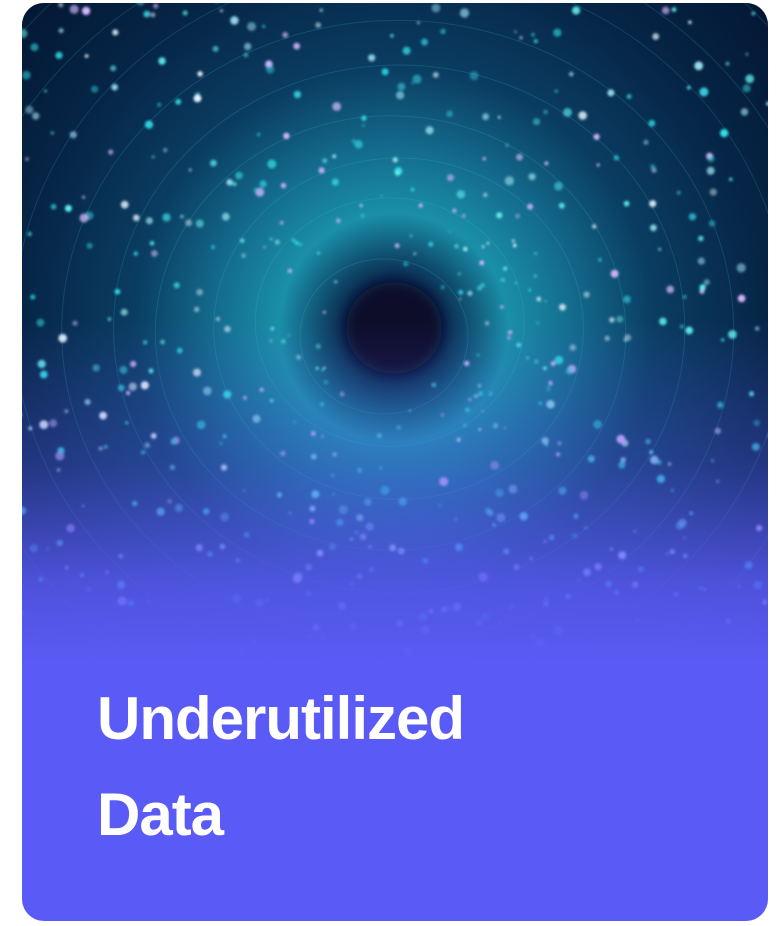 The height and width of the screenshot is (926, 782). What do you see at coordinates (281, 767) in the screenshot?
I see `card-title: Underutilized Data` at bounding box center [281, 767].